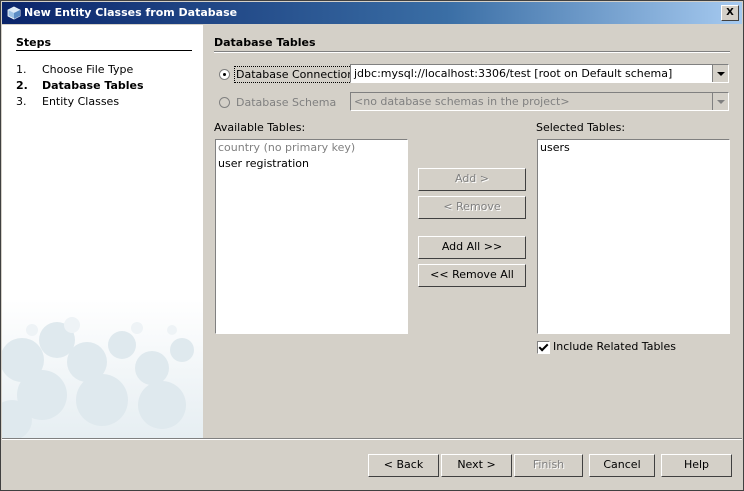 The image size is (744, 491). I want to click on step-item: 1. Choose File Type, so click(80, 71).